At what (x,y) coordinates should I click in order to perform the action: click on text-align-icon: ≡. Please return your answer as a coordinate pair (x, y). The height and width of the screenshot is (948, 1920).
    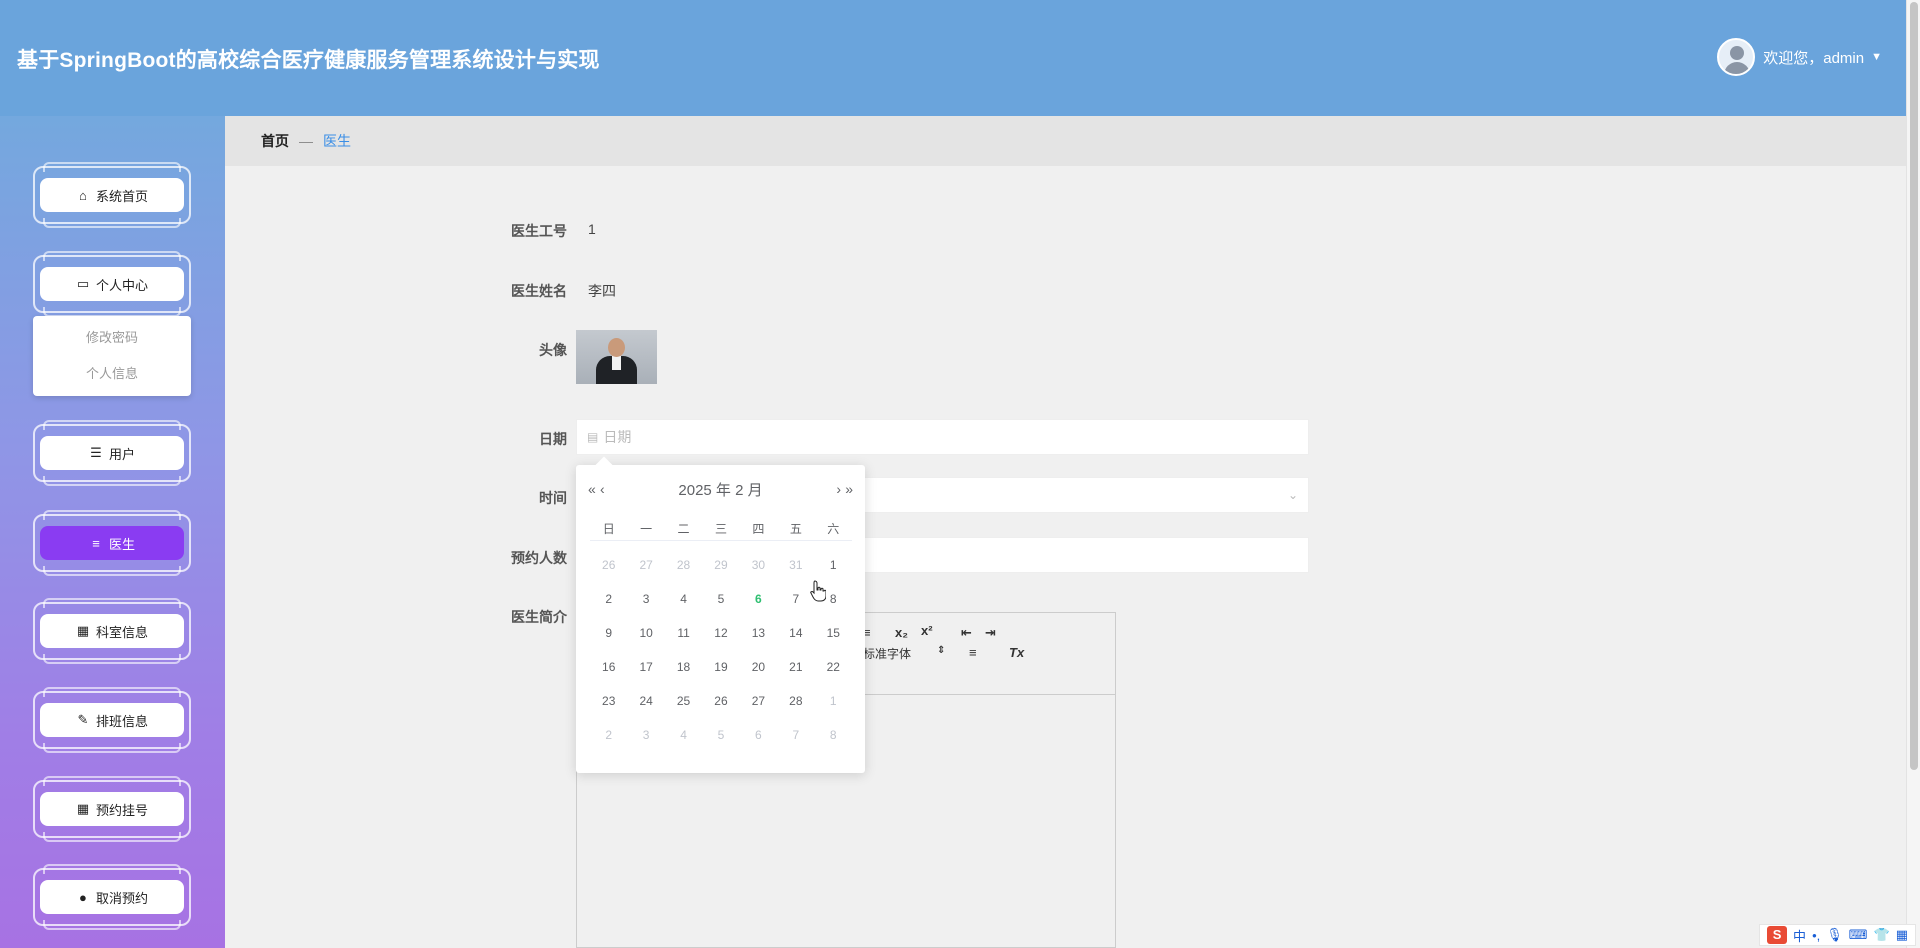
    Looking at the image, I should click on (973, 652).